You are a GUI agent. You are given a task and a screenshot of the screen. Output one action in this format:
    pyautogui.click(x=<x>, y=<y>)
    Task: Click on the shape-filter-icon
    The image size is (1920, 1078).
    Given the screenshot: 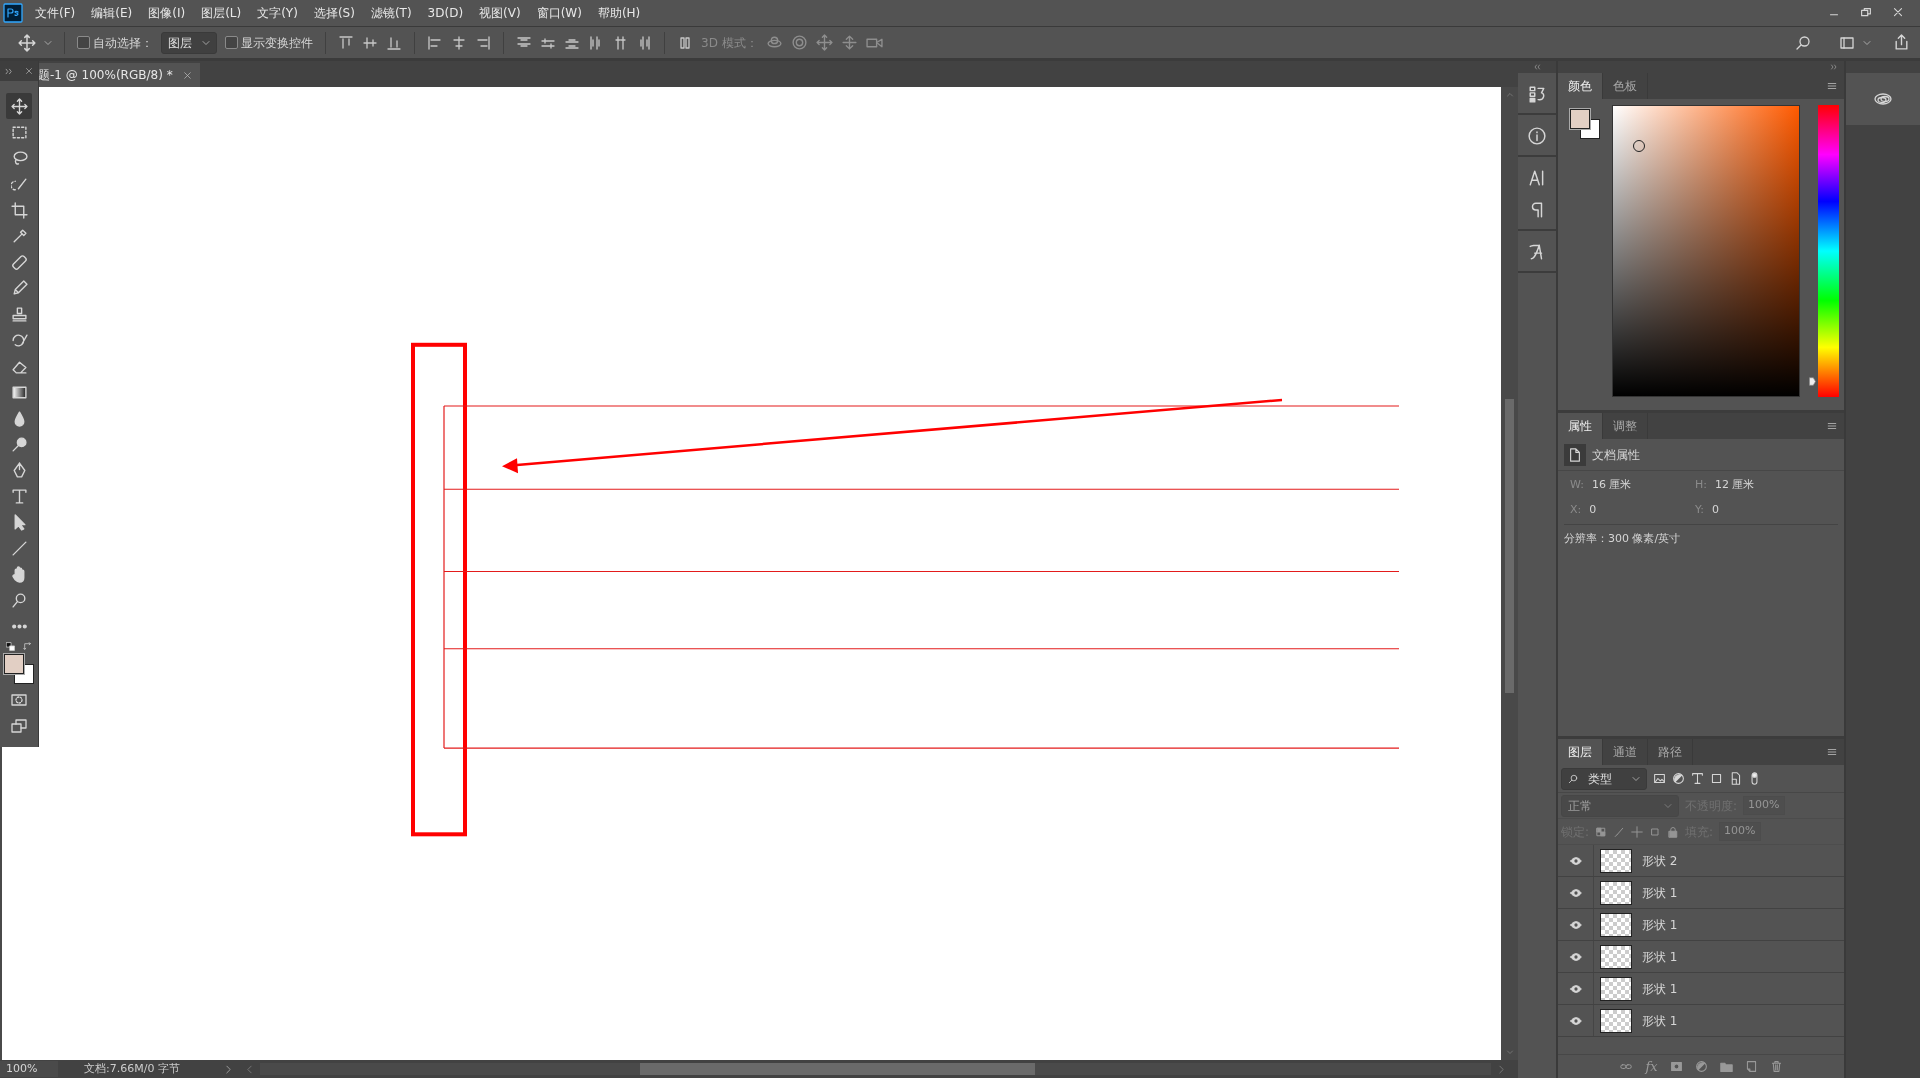 What is the action you would take?
    pyautogui.click(x=1716, y=778)
    